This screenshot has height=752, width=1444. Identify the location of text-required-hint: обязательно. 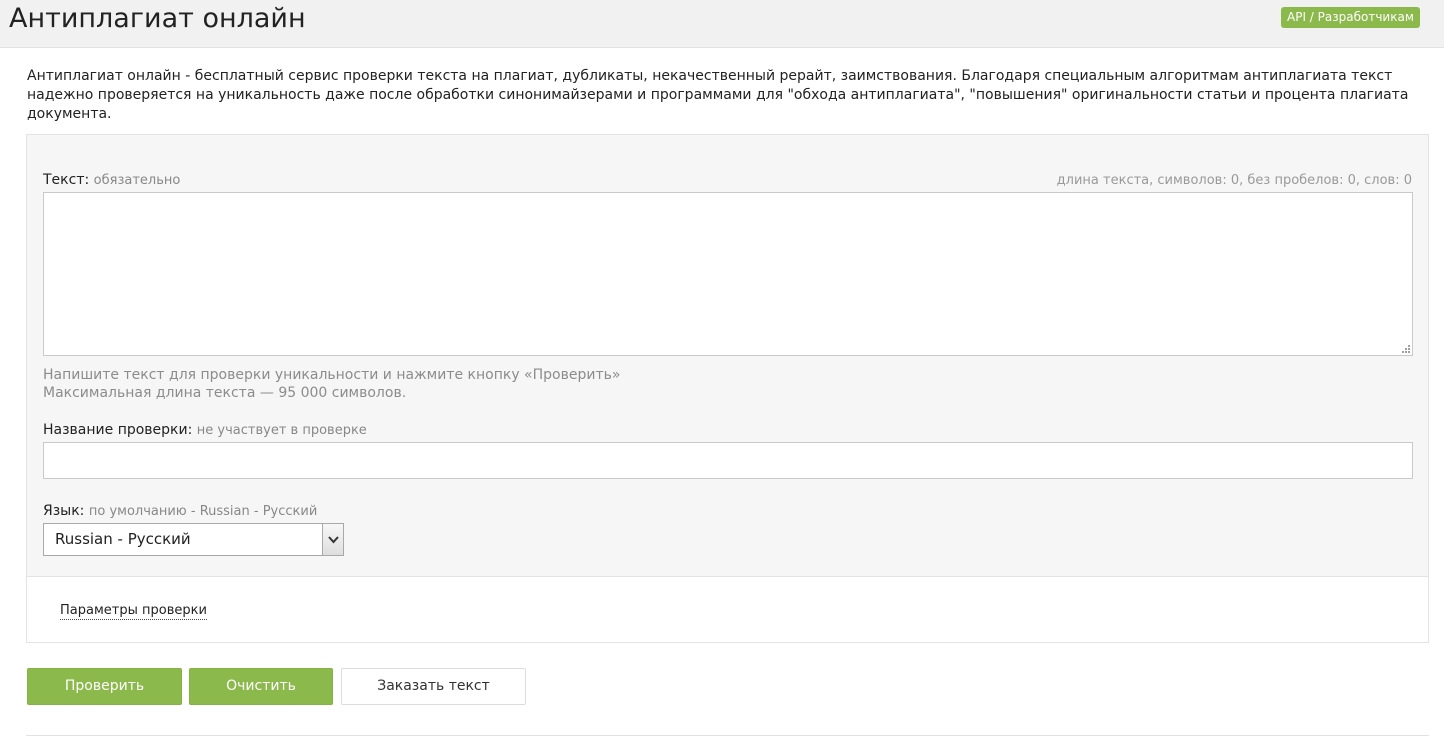
(137, 180).